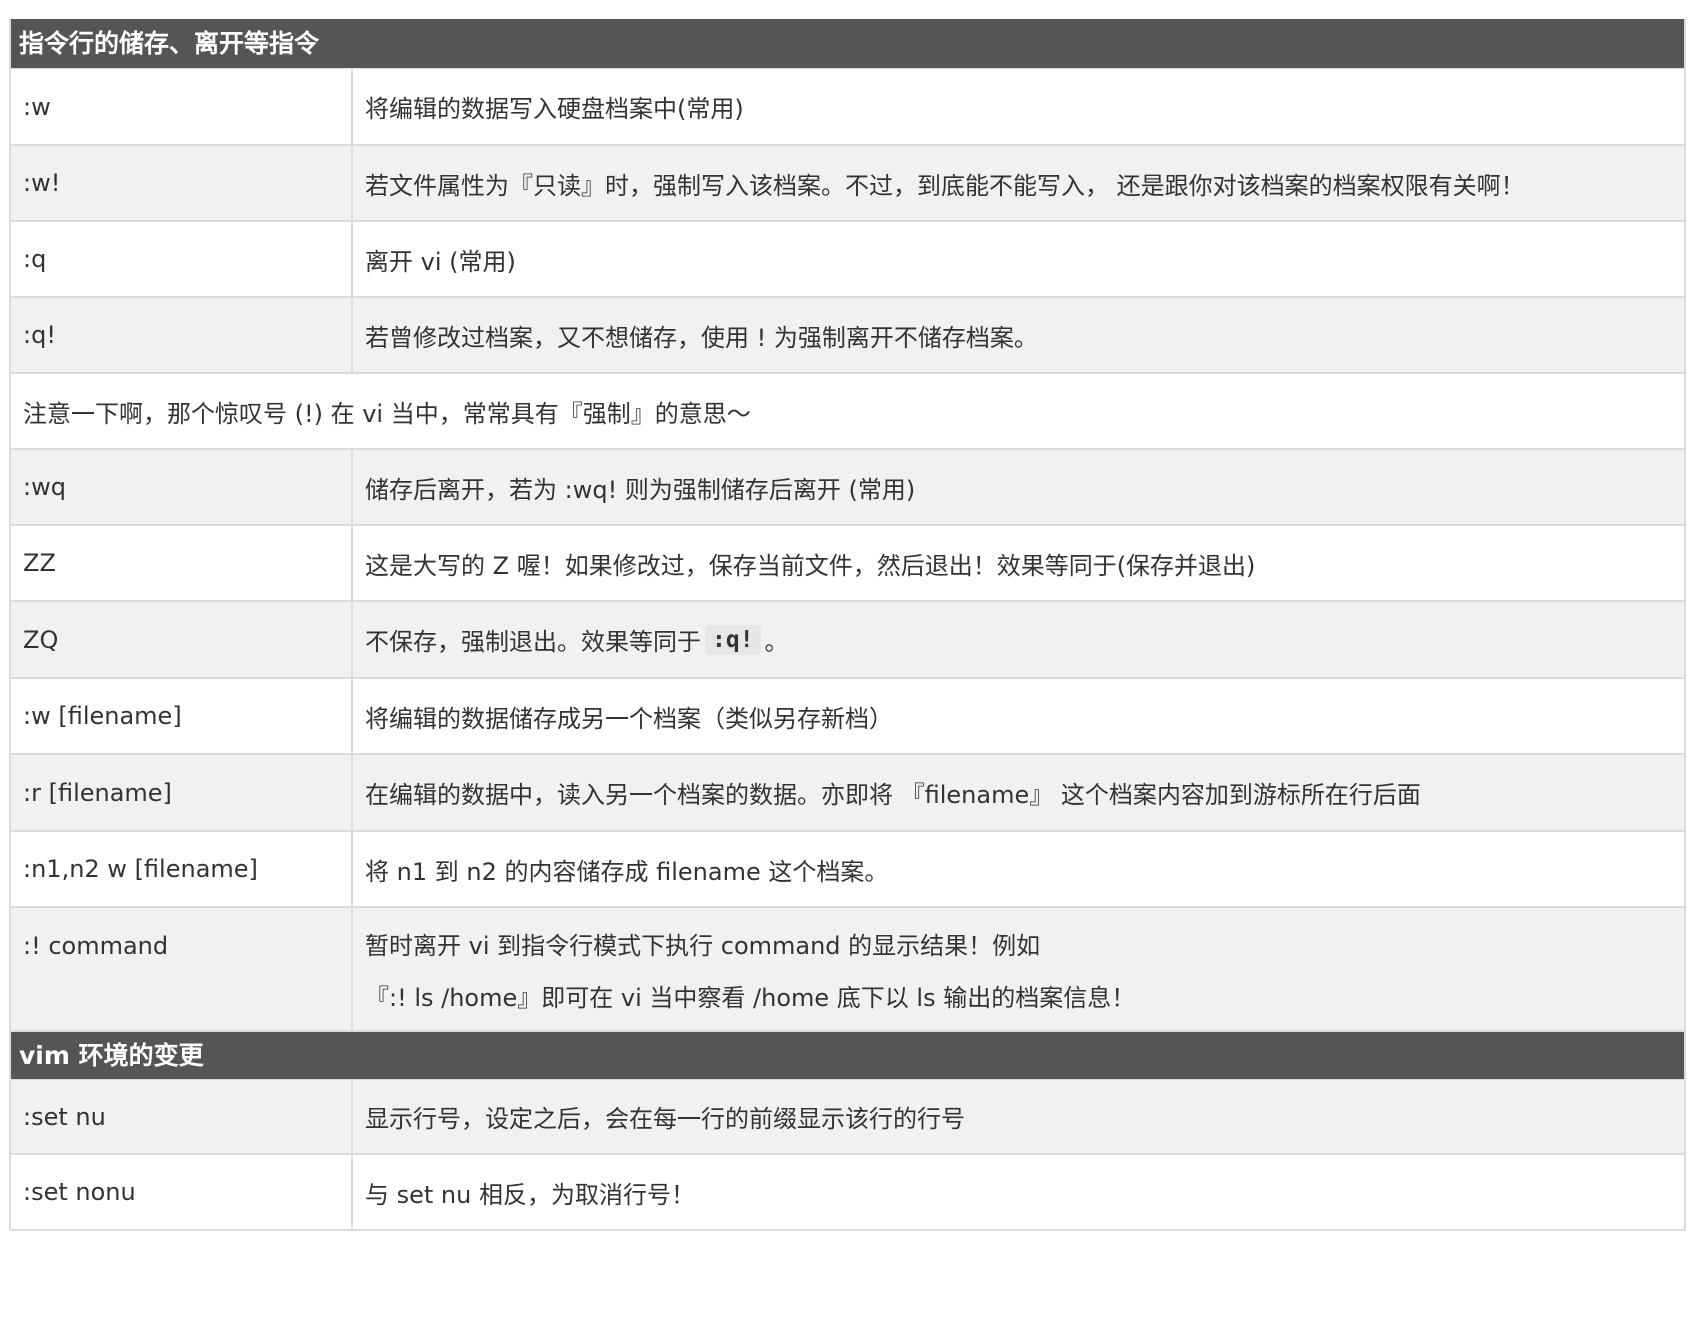 Image resolution: width=1690 pixels, height=1323 pixels. What do you see at coordinates (530, 1194) in the screenshot?
I see `description-cell: 与 set nu 相反，为取消行号！` at bounding box center [530, 1194].